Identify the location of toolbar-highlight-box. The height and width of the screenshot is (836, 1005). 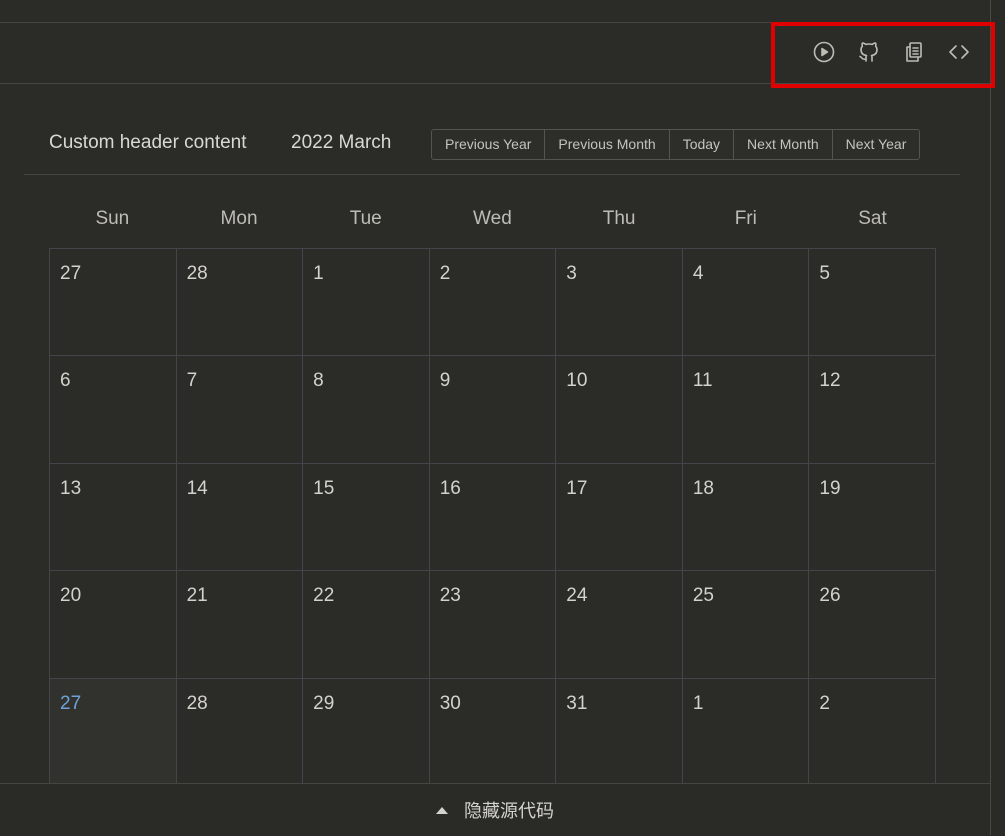
(883, 55).